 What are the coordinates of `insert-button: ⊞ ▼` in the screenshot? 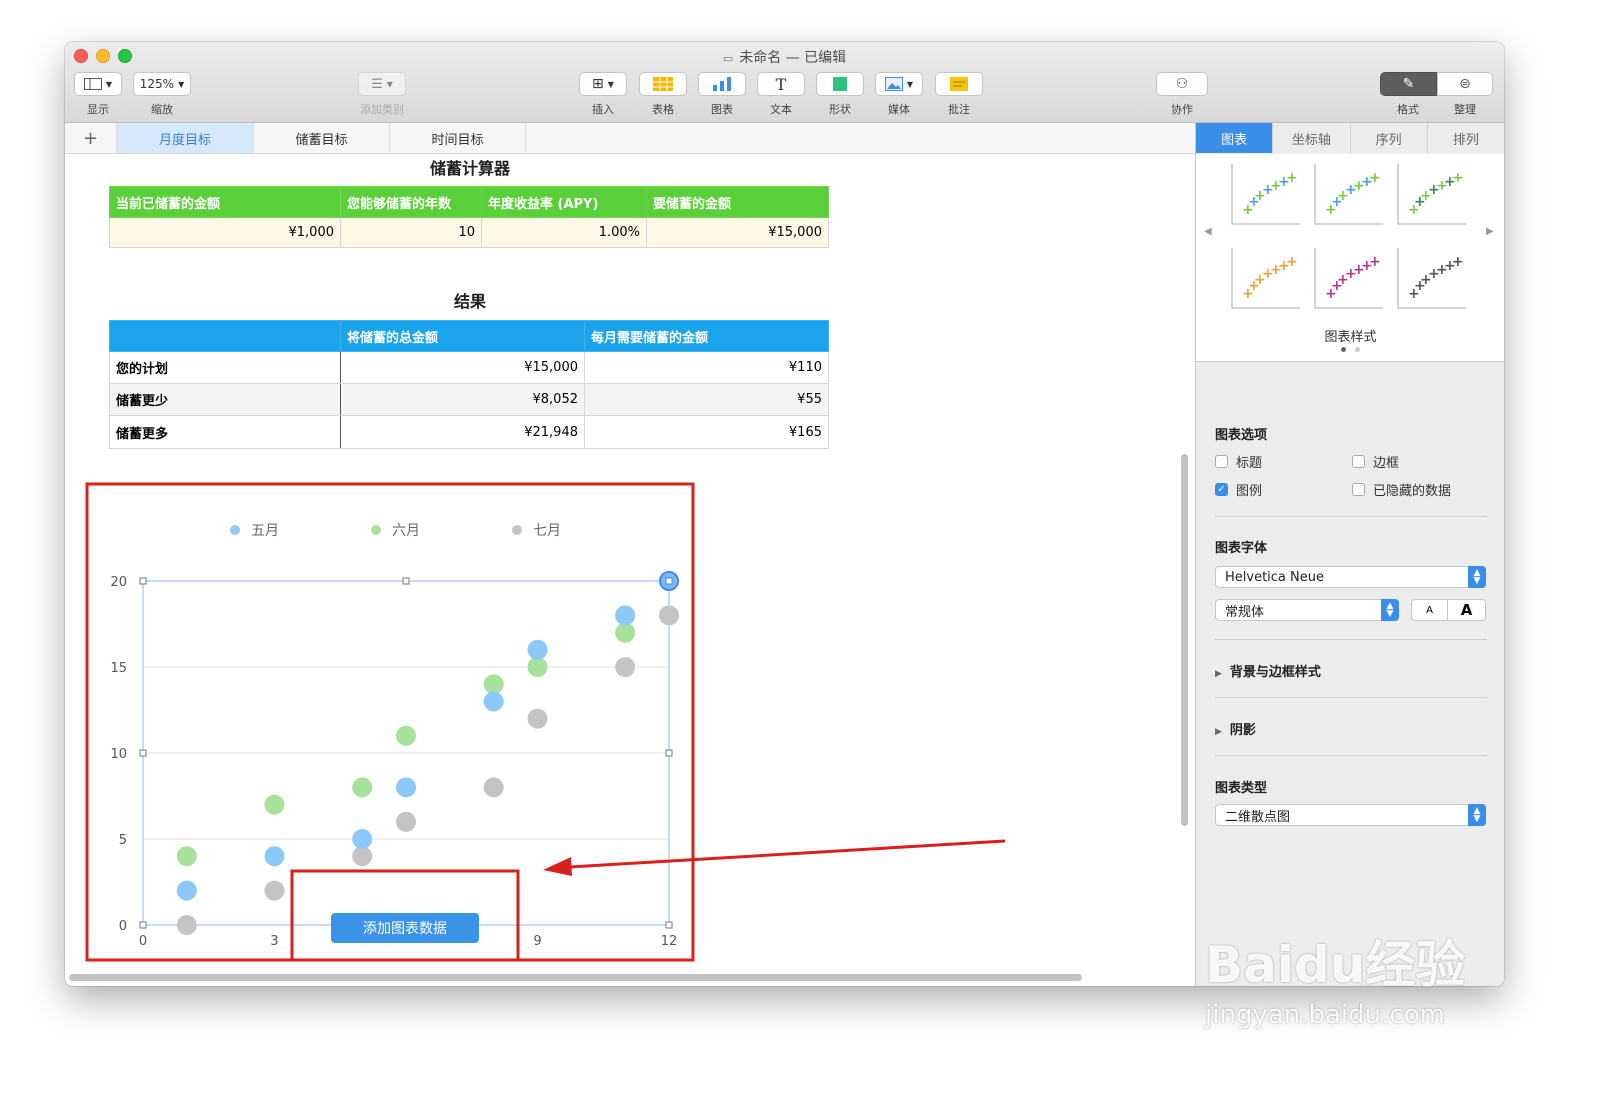 It's located at (603, 84).